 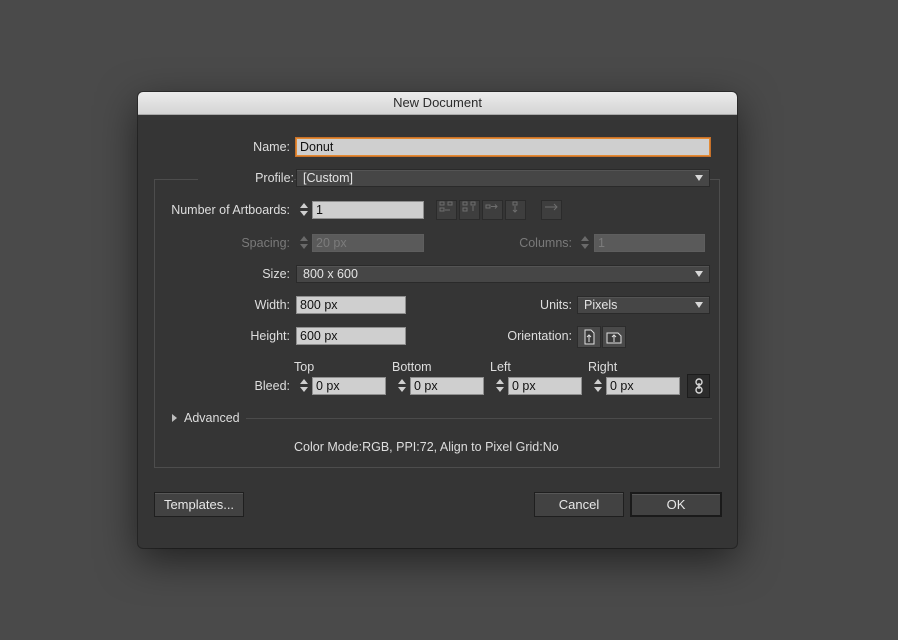 I want to click on height-label: Height:, so click(x=270, y=336).